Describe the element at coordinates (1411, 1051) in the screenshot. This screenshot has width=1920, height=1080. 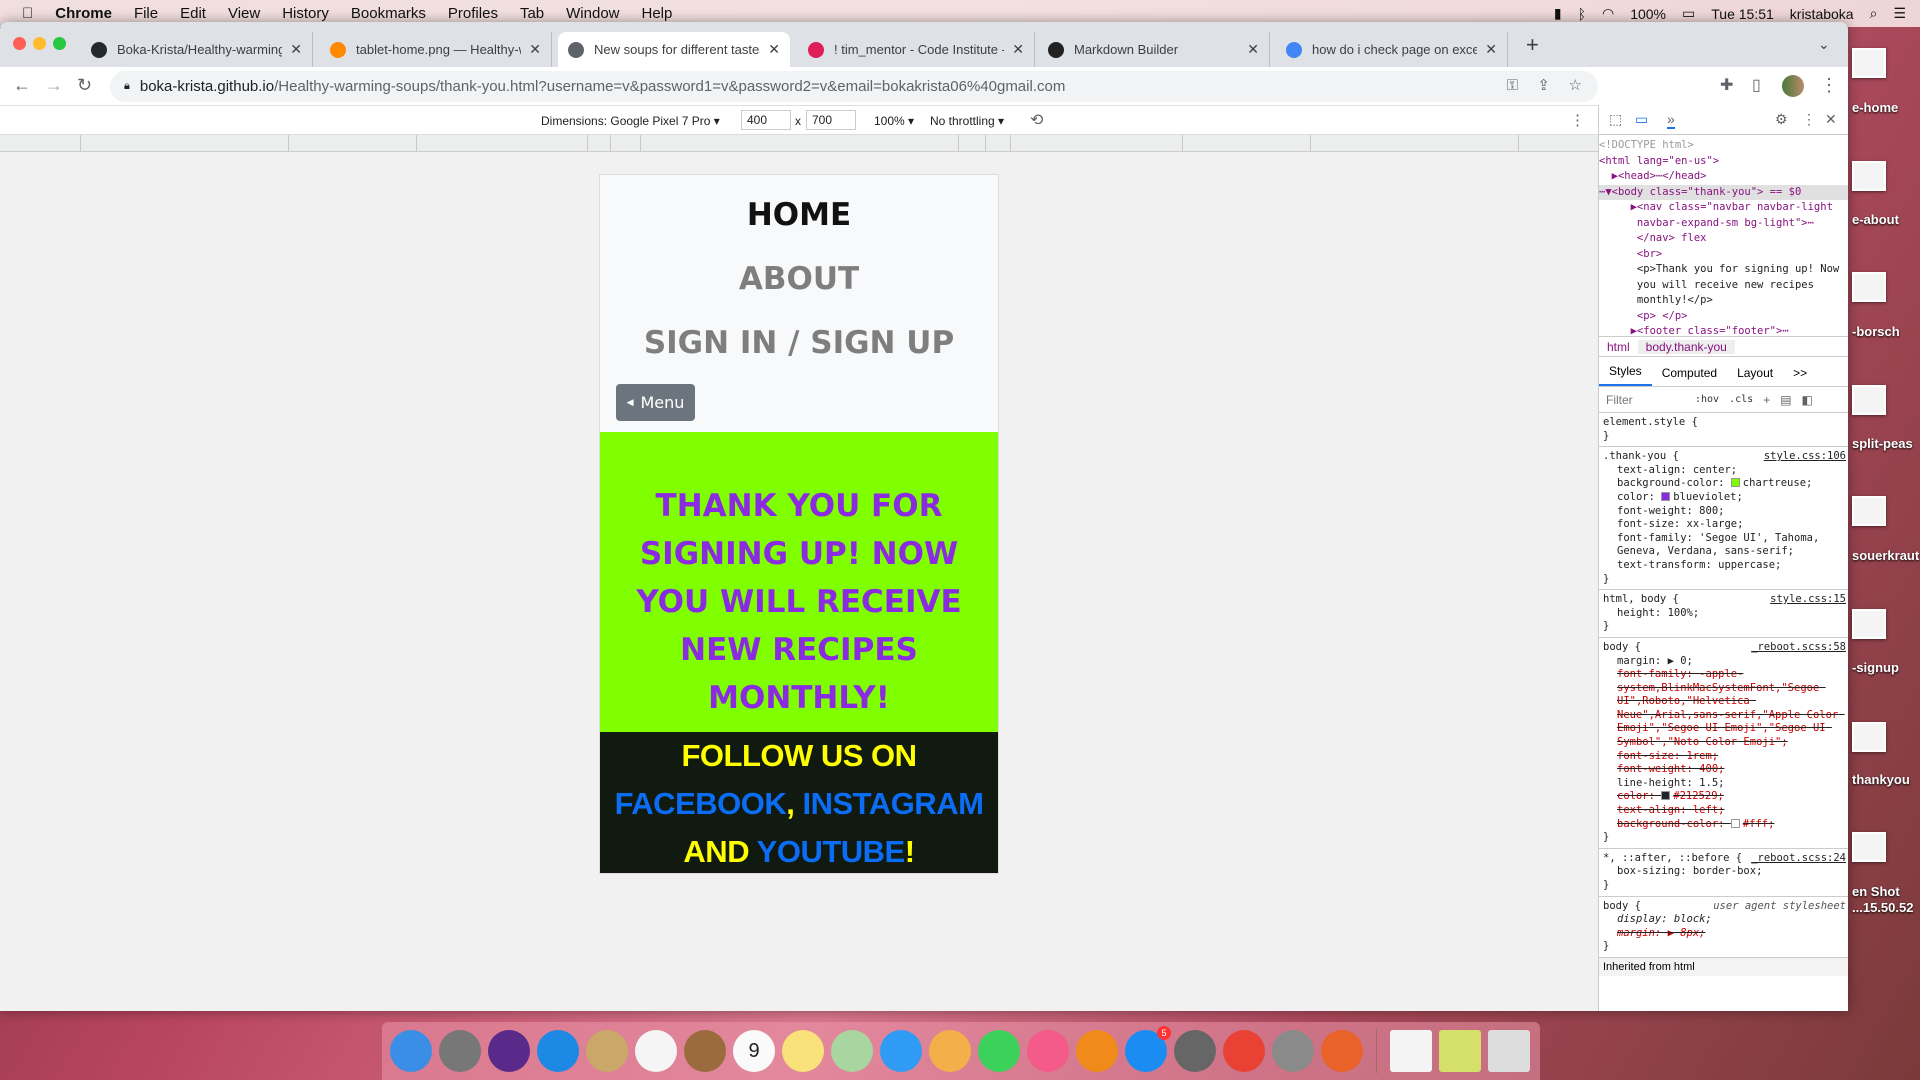
I see `document-stack-icon` at that location.